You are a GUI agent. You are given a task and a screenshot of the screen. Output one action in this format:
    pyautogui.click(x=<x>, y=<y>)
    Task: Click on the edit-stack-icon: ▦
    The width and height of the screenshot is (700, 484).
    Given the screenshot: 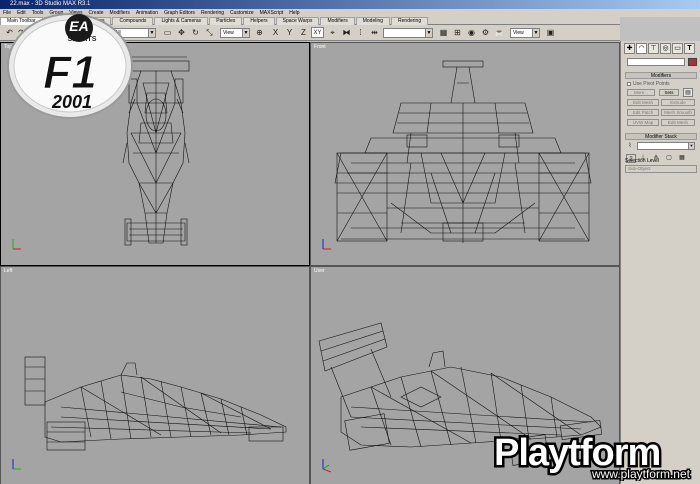 What is the action you would take?
    pyautogui.click(x=682, y=158)
    